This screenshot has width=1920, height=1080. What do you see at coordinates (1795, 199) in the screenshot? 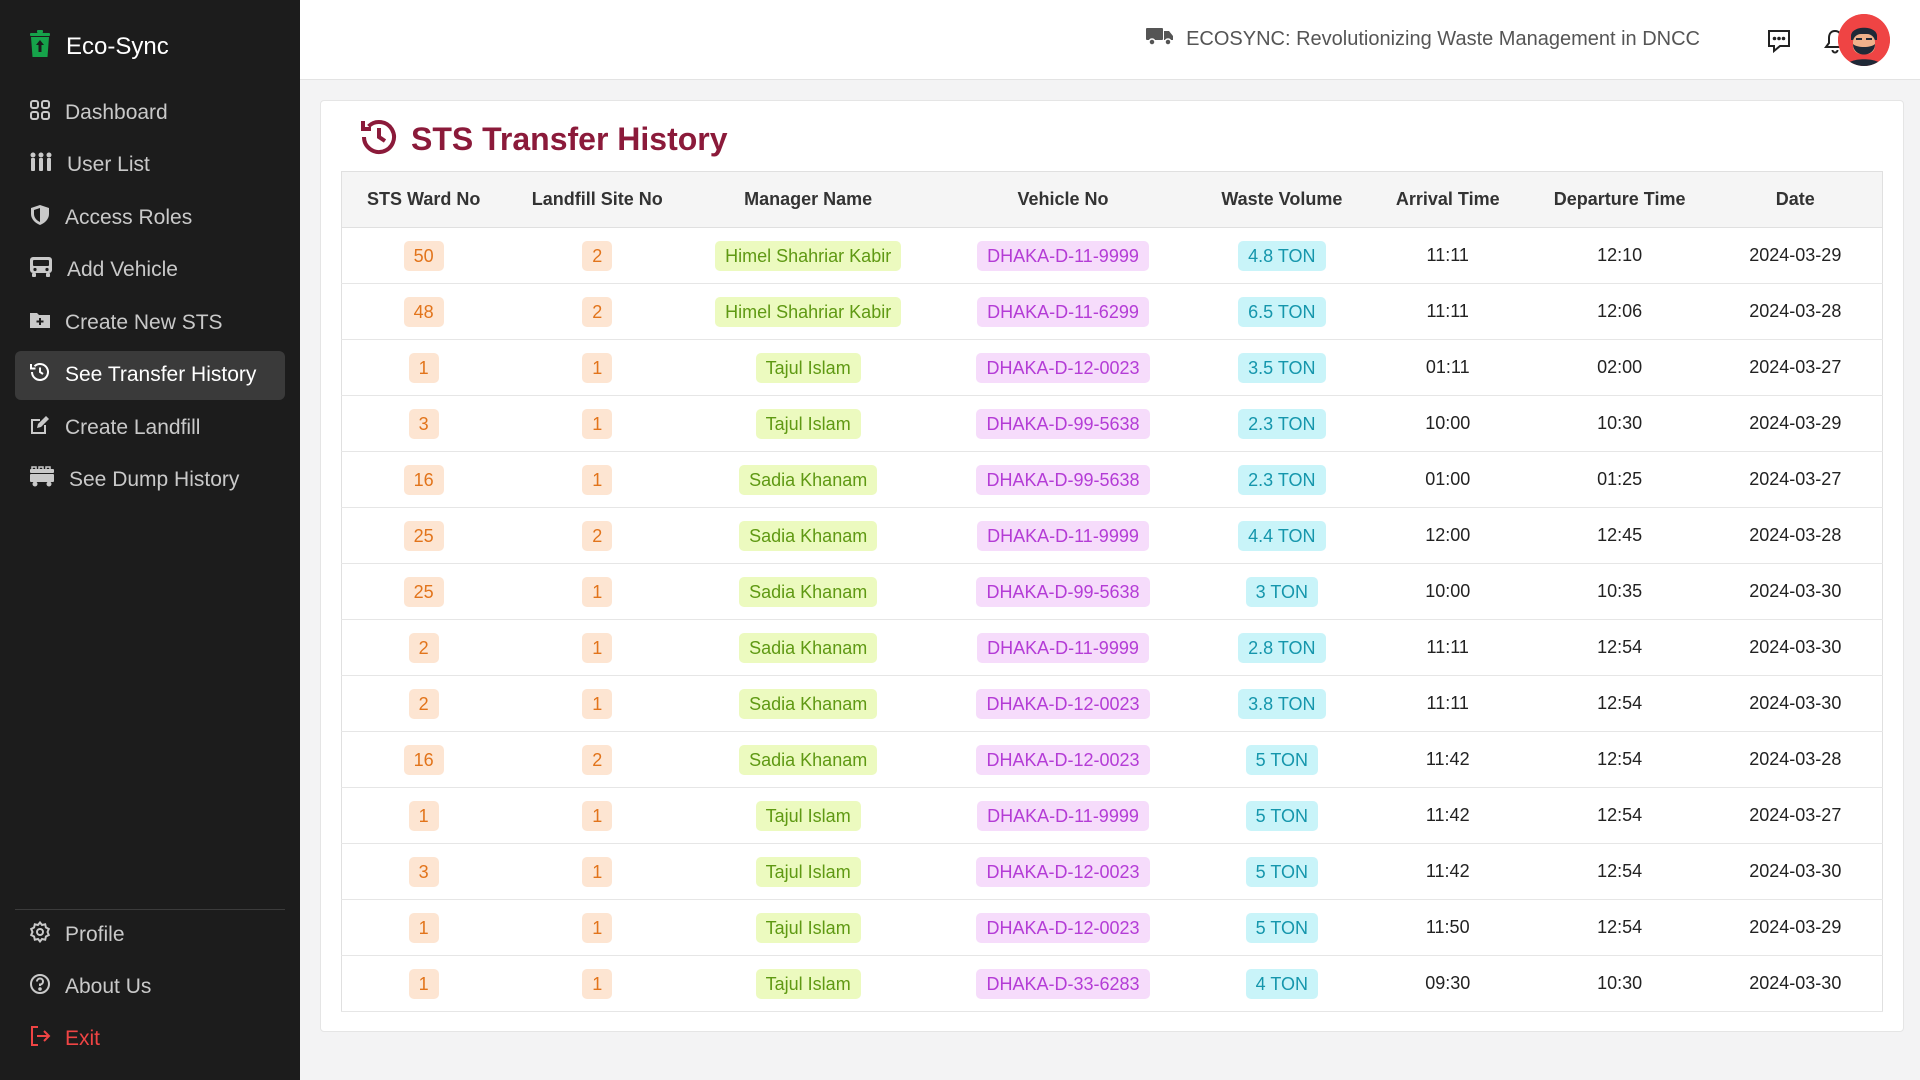
I see `column-header-date: Date` at bounding box center [1795, 199].